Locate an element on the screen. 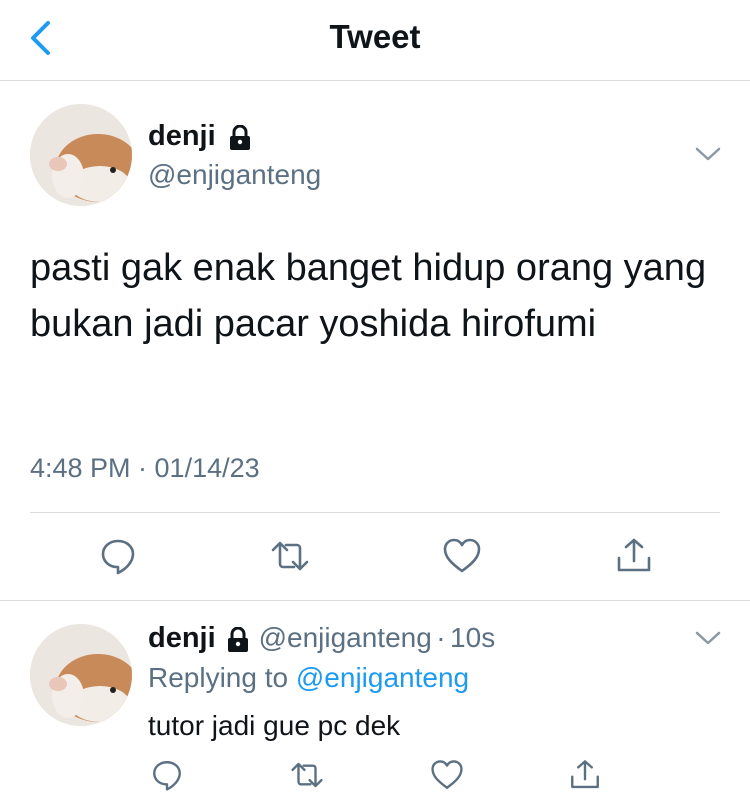 This screenshot has width=750, height=802. reply-button is located at coordinates (118, 556).